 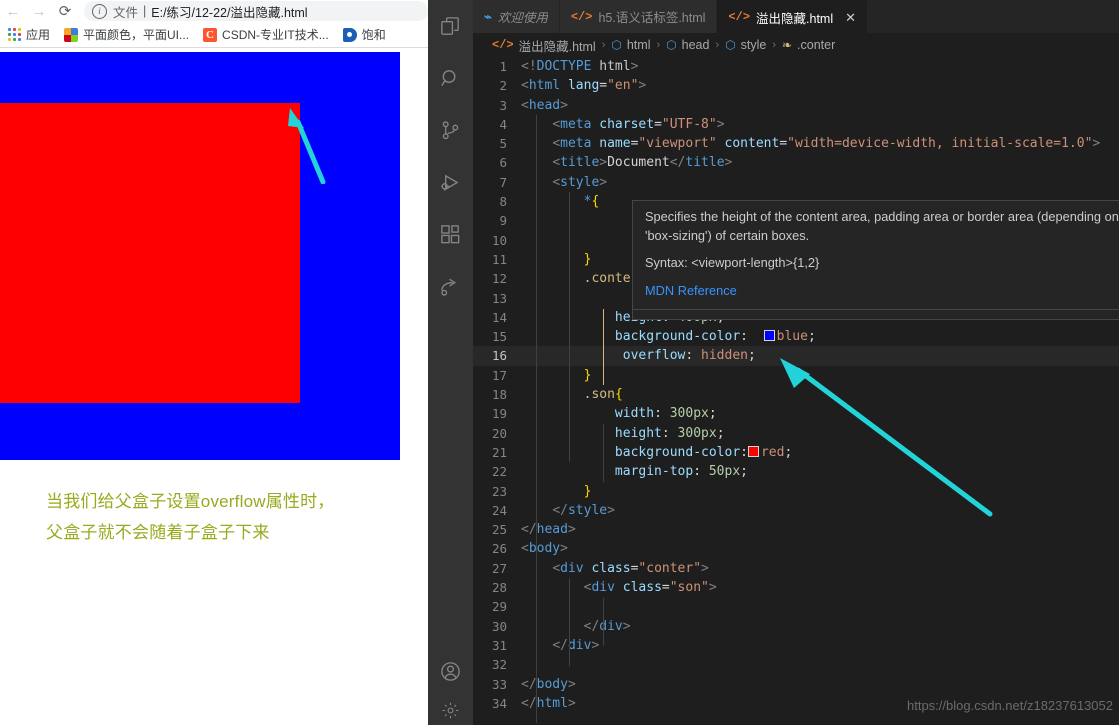 What do you see at coordinates (503, 124) in the screenshot?
I see `line-number: 4` at bounding box center [503, 124].